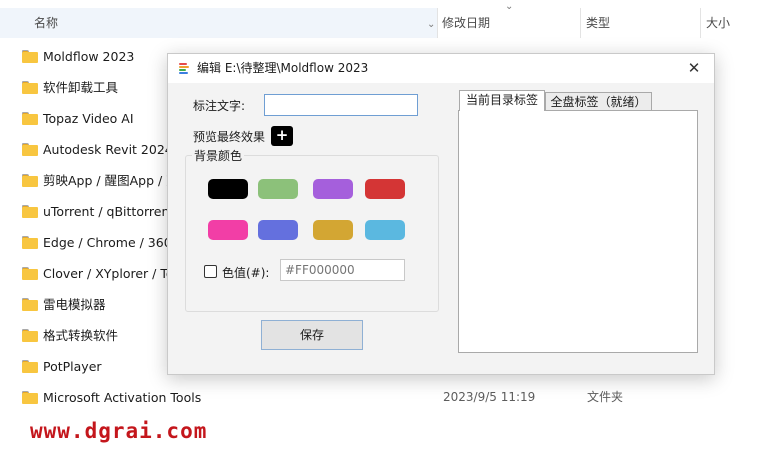 This screenshot has width=761, height=468. Describe the element at coordinates (72, 366) in the screenshot. I see `file-name: PotPlayer` at that location.